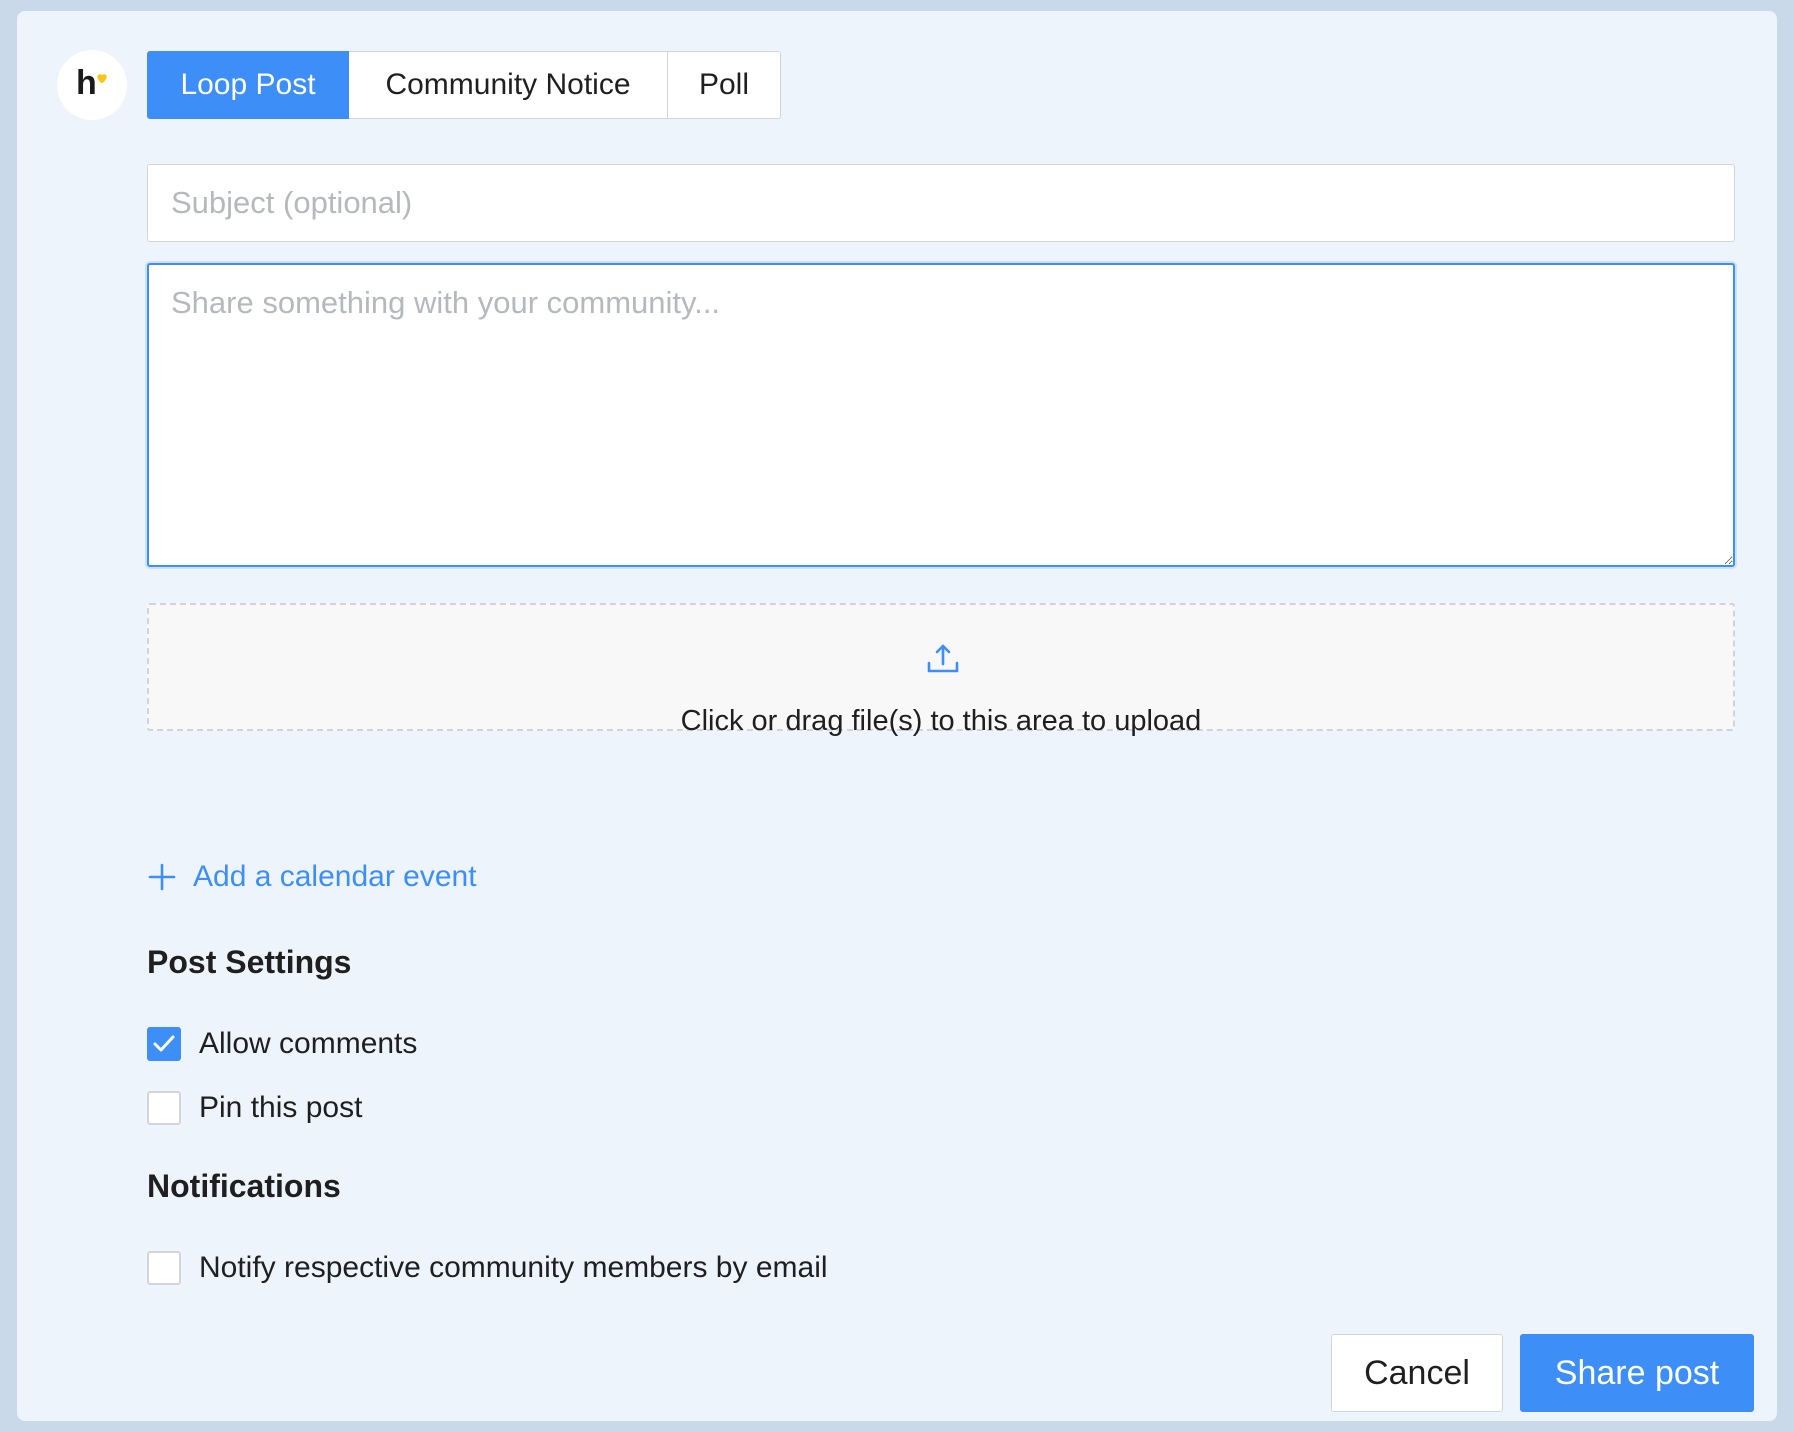  What do you see at coordinates (162, 877) in the screenshot?
I see `plus-icon` at bounding box center [162, 877].